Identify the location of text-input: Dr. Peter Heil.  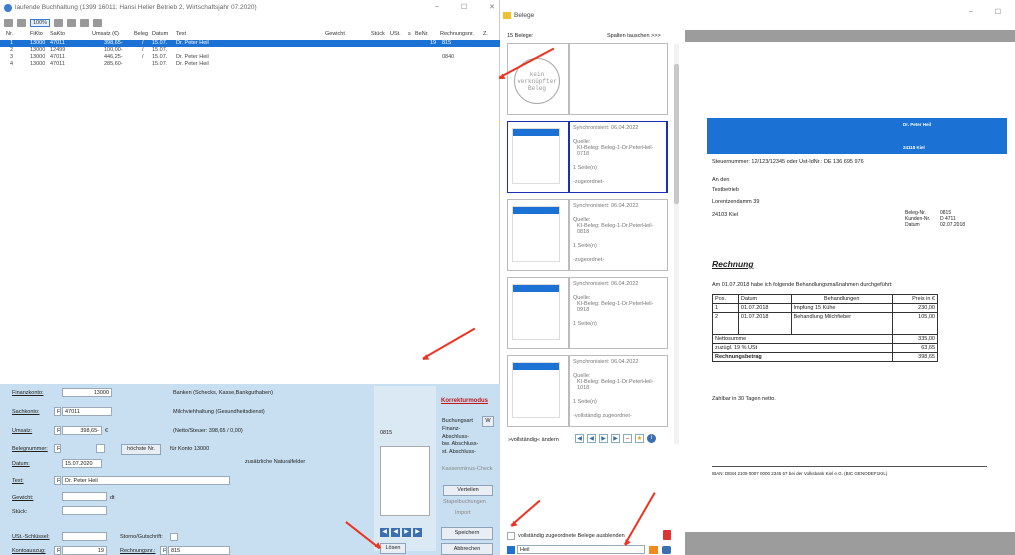
(146, 480).